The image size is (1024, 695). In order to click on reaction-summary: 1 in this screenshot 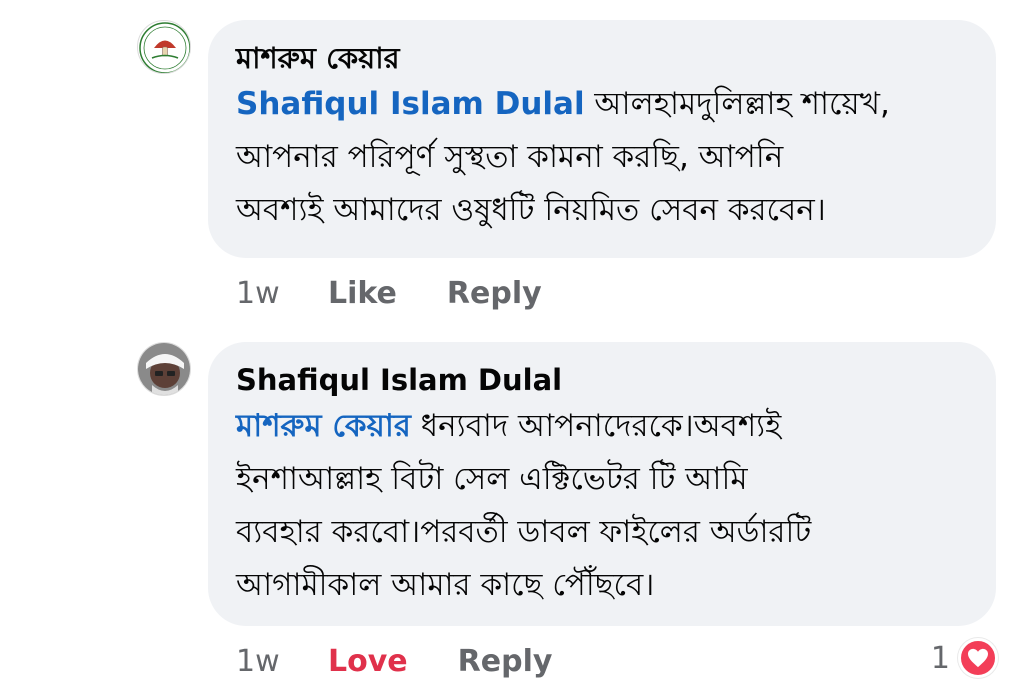, I will do `click(964, 658)`.